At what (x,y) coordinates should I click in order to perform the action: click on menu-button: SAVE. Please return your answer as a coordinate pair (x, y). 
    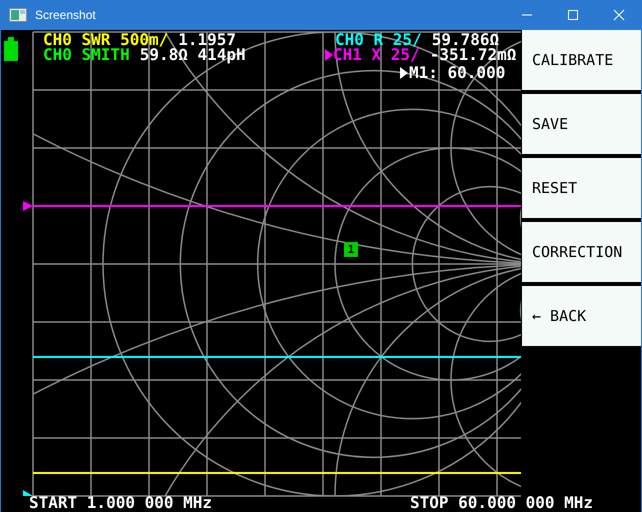
    Looking at the image, I should click on (581, 124).